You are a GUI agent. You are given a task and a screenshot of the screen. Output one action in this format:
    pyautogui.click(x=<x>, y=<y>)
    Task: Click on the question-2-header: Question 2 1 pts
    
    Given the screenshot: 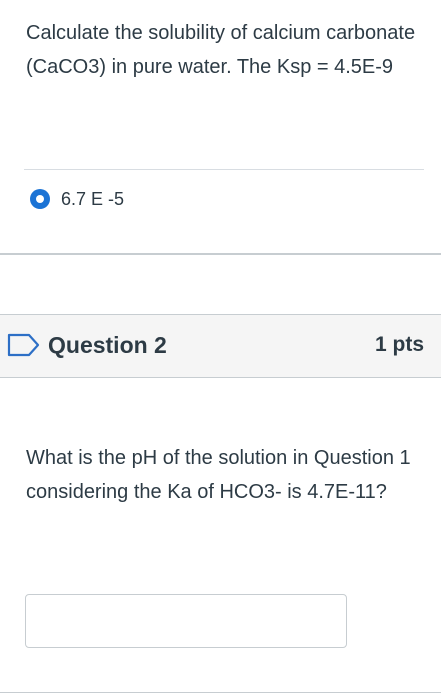 What is the action you would take?
    pyautogui.click(x=220, y=346)
    